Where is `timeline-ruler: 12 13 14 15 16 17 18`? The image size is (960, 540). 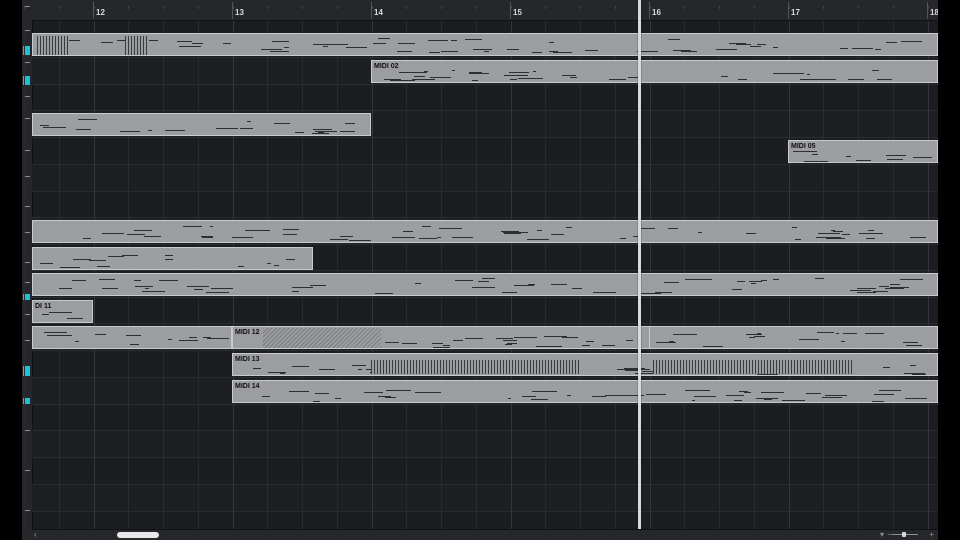 timeline-ruler: 12 13 14 15 16 17 18 is located at coordinates (481, 10).